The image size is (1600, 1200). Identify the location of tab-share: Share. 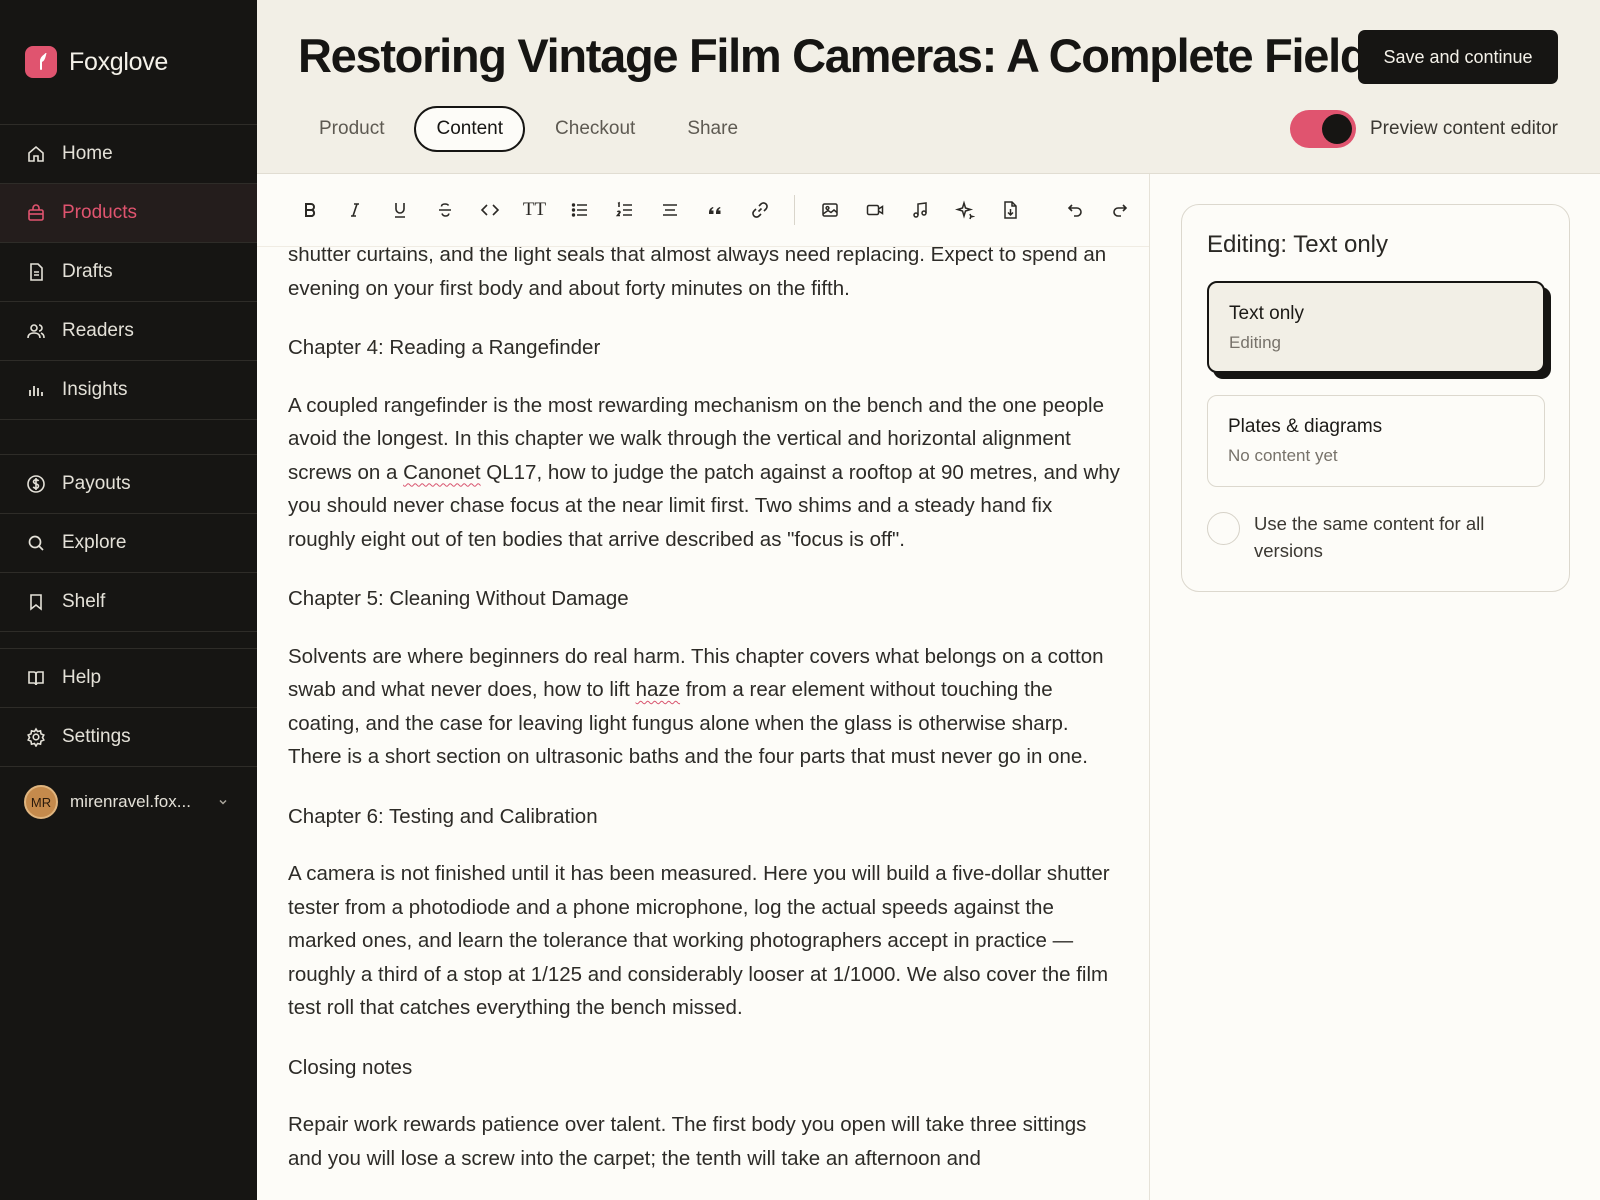
(712, 129).